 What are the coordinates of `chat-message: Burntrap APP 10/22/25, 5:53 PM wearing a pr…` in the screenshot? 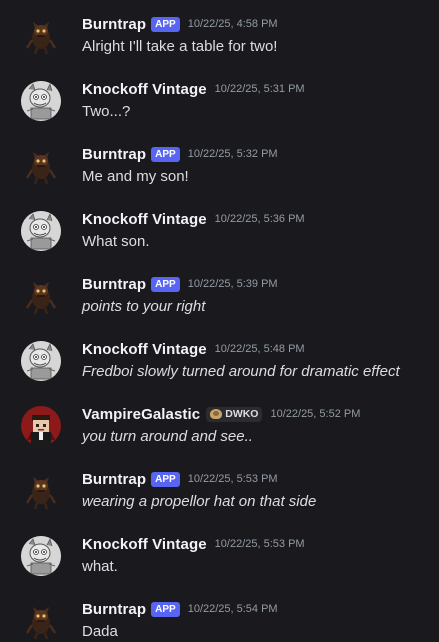 It's located at (219, 497).